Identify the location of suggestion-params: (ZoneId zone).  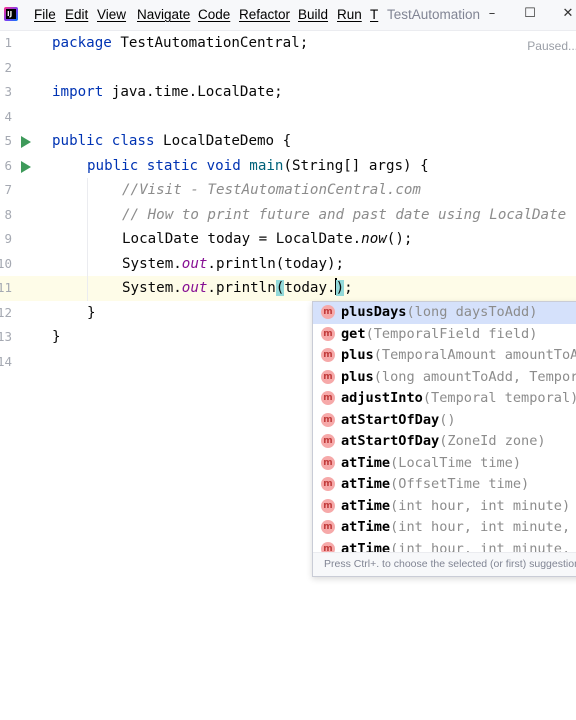
(492, 441).